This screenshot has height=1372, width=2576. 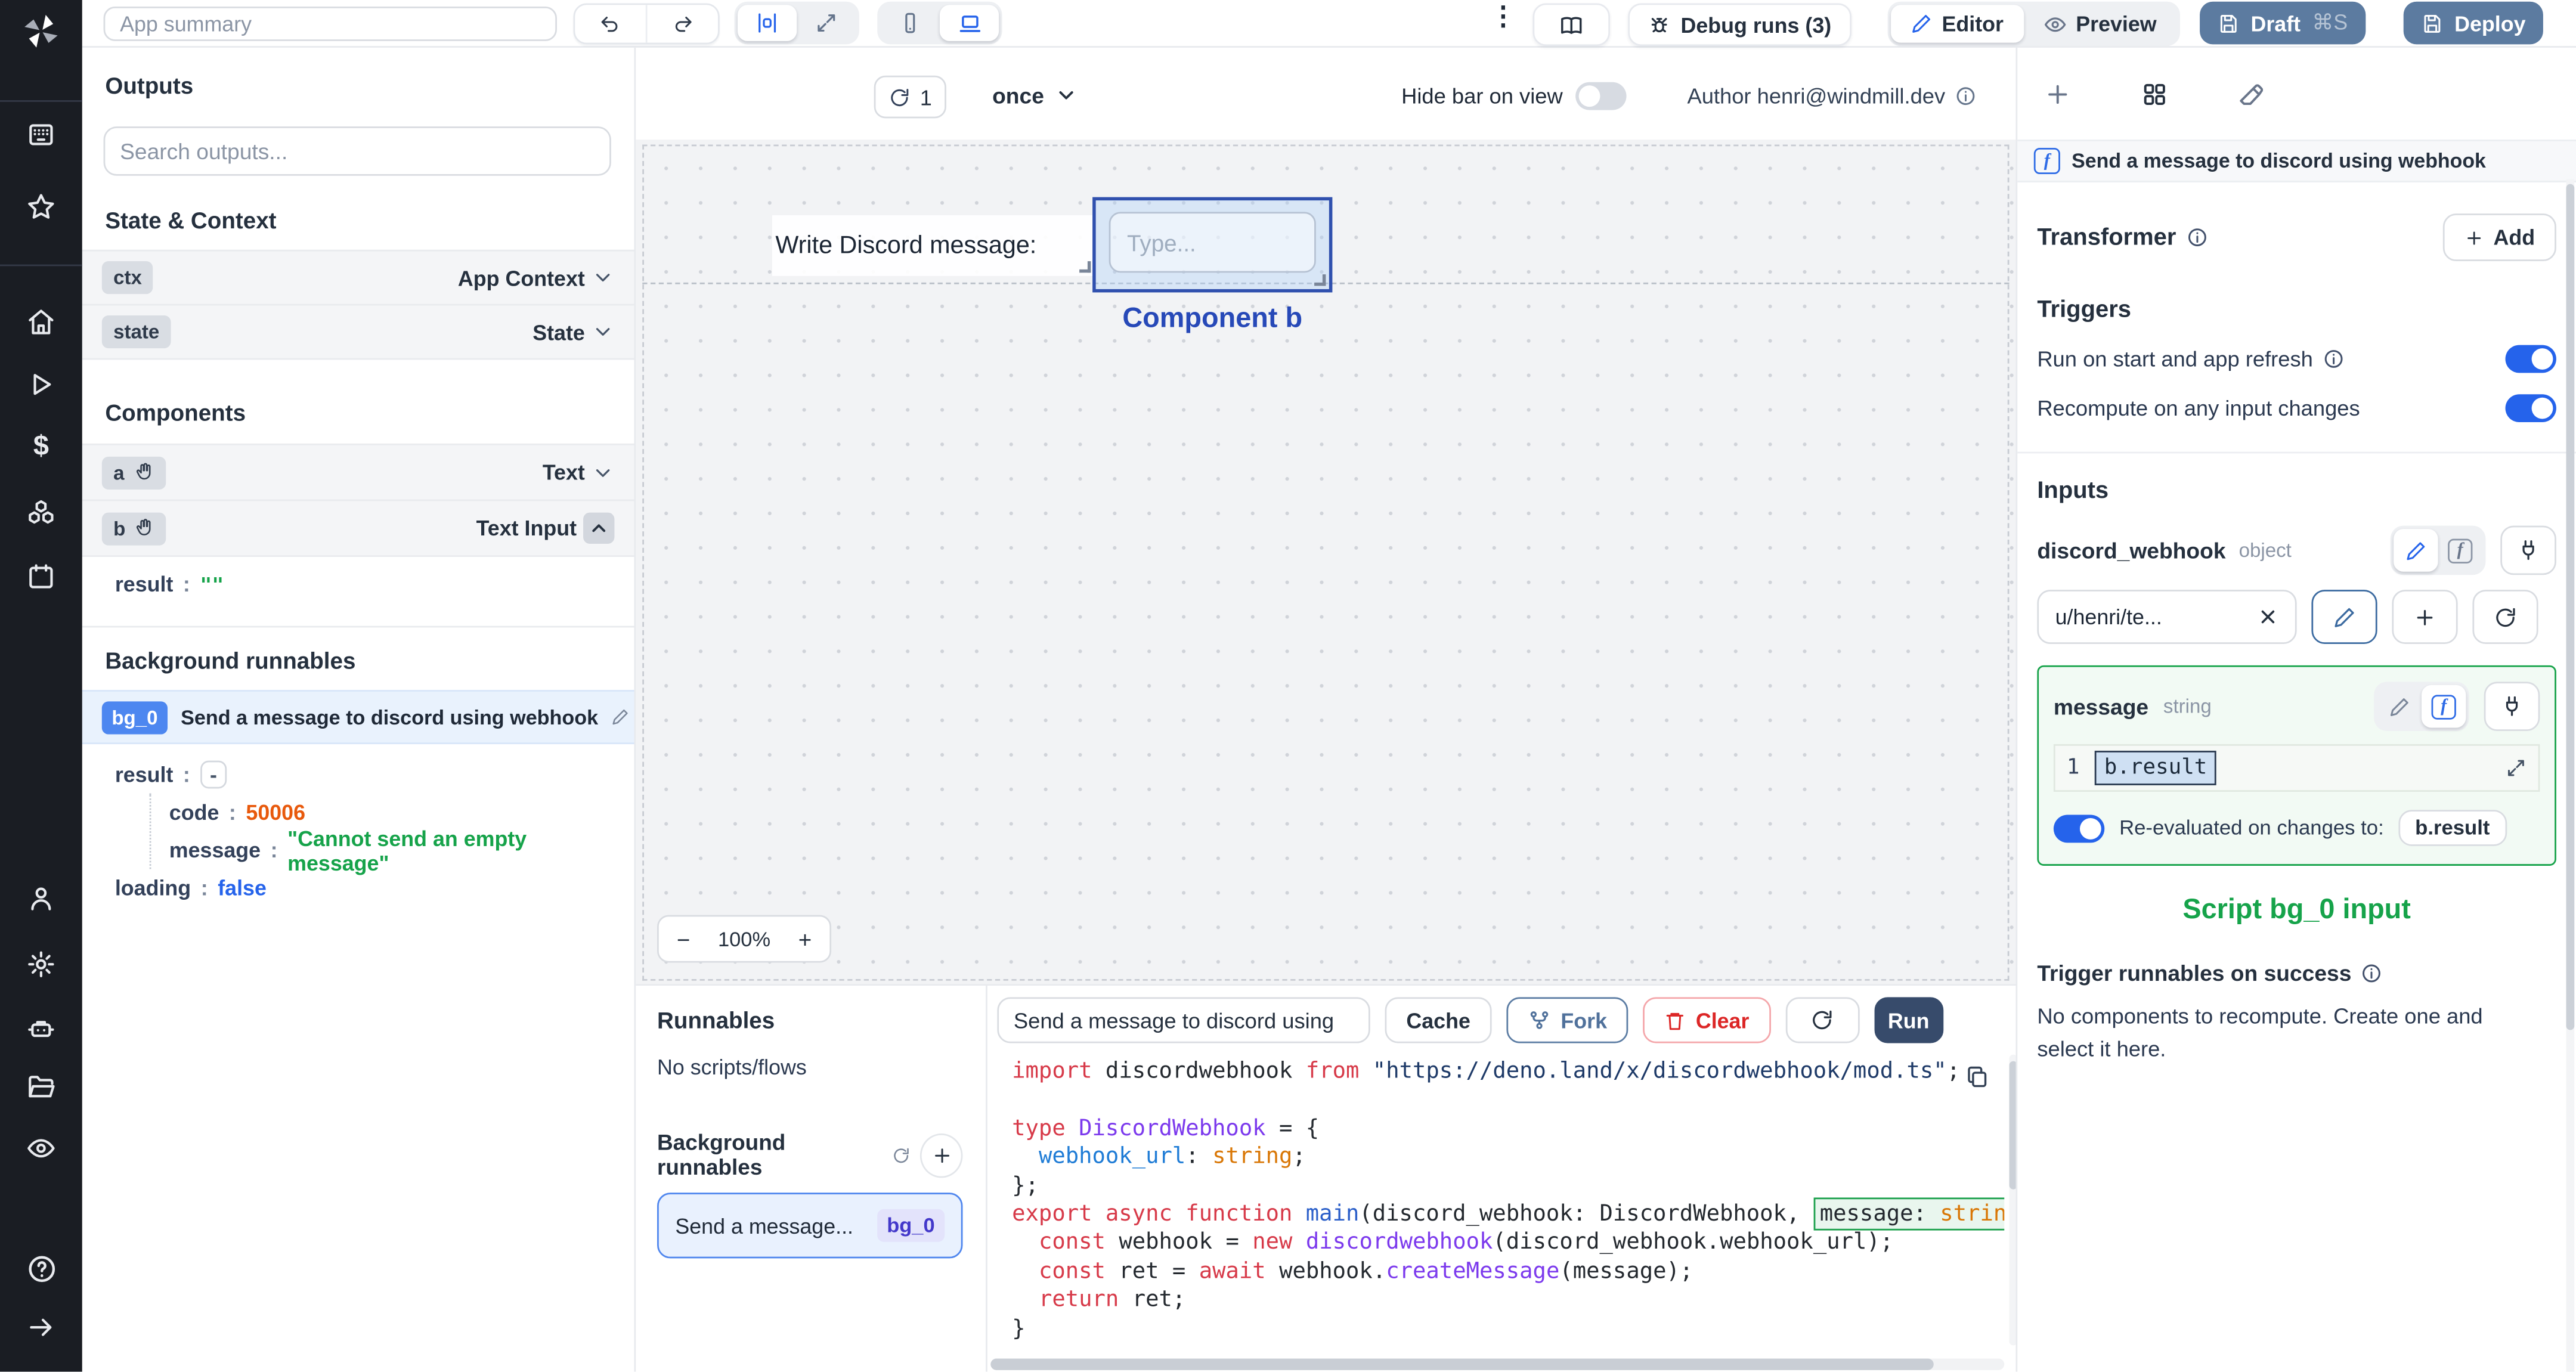 I want to click on tab-component-settings, so click(x=2155, y=94).